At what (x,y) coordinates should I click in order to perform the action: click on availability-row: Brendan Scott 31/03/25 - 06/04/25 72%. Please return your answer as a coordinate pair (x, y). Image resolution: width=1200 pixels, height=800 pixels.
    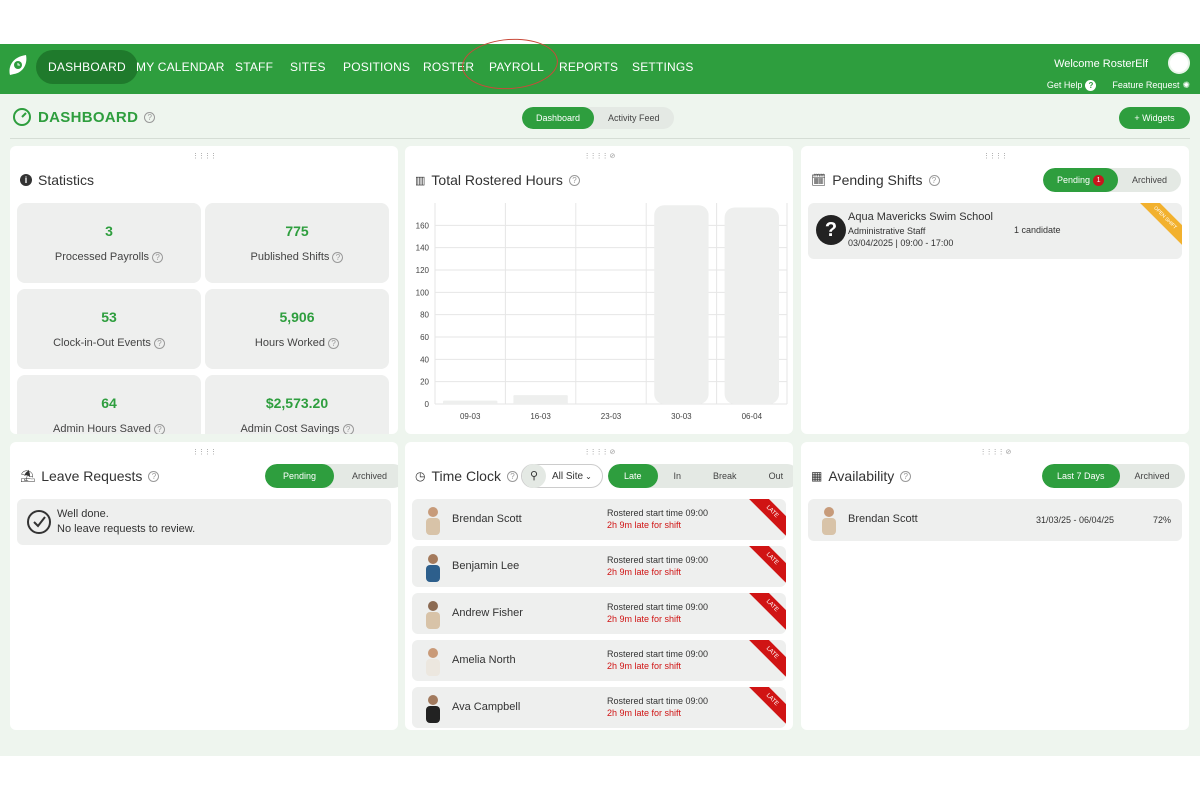
    Looking at the image, I should click on (995, 520).